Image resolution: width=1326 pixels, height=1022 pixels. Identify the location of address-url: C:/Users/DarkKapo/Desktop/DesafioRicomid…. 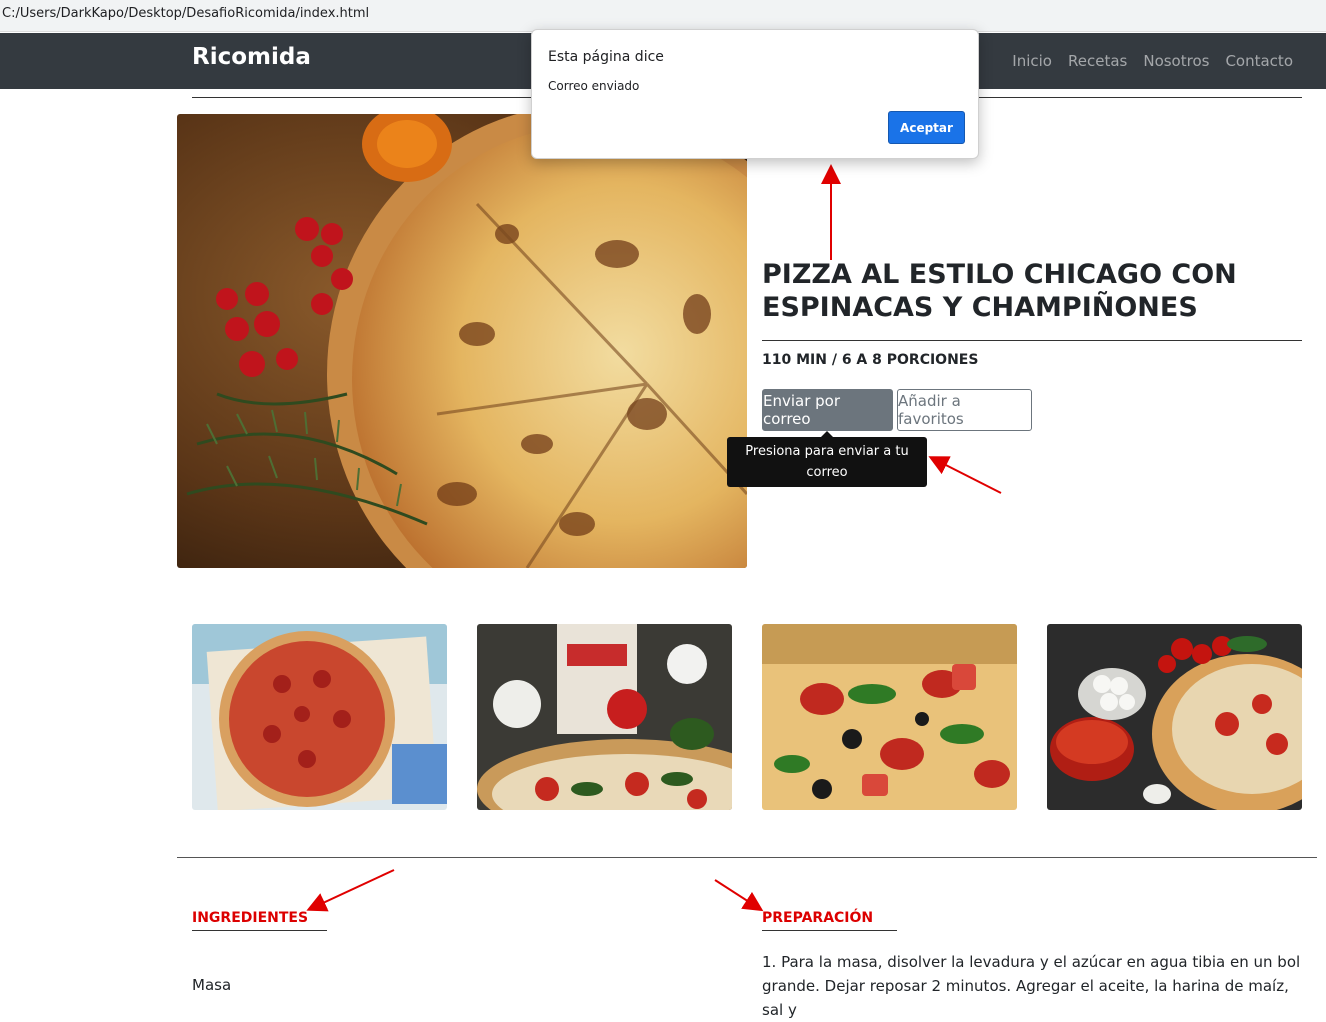
(185, 13).